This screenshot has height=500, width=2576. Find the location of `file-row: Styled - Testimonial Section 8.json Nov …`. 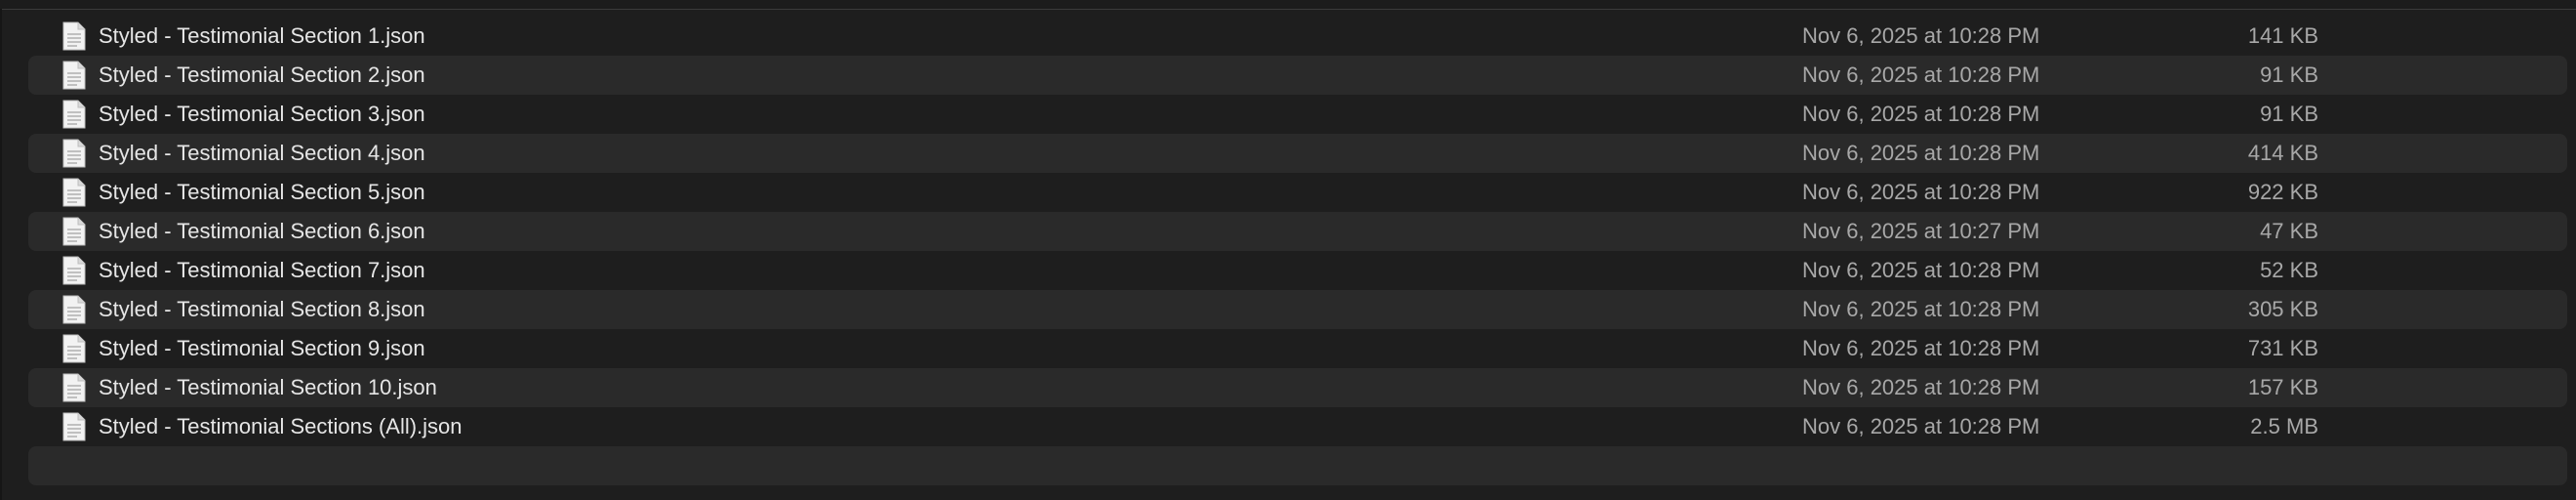

file-row: Styled - Testimonial Section 8.json Nov … is located at coordinates (1297, 309).